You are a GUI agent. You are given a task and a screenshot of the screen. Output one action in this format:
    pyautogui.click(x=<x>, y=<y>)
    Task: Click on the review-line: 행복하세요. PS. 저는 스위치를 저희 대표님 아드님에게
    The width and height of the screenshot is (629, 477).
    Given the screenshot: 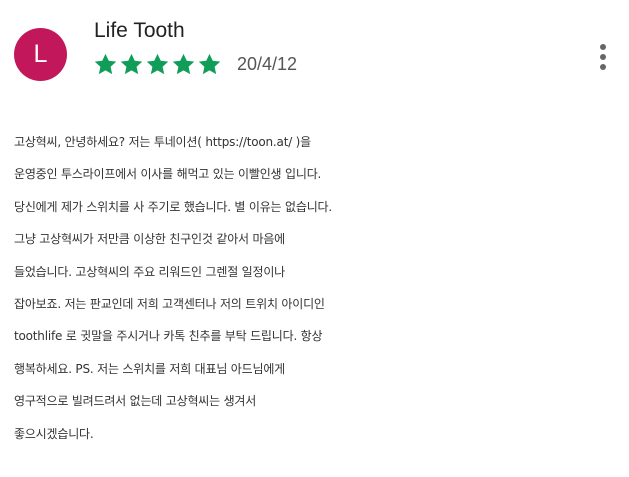 What is the action you would take?
    pyautogui.click(x=150, y=368)
    